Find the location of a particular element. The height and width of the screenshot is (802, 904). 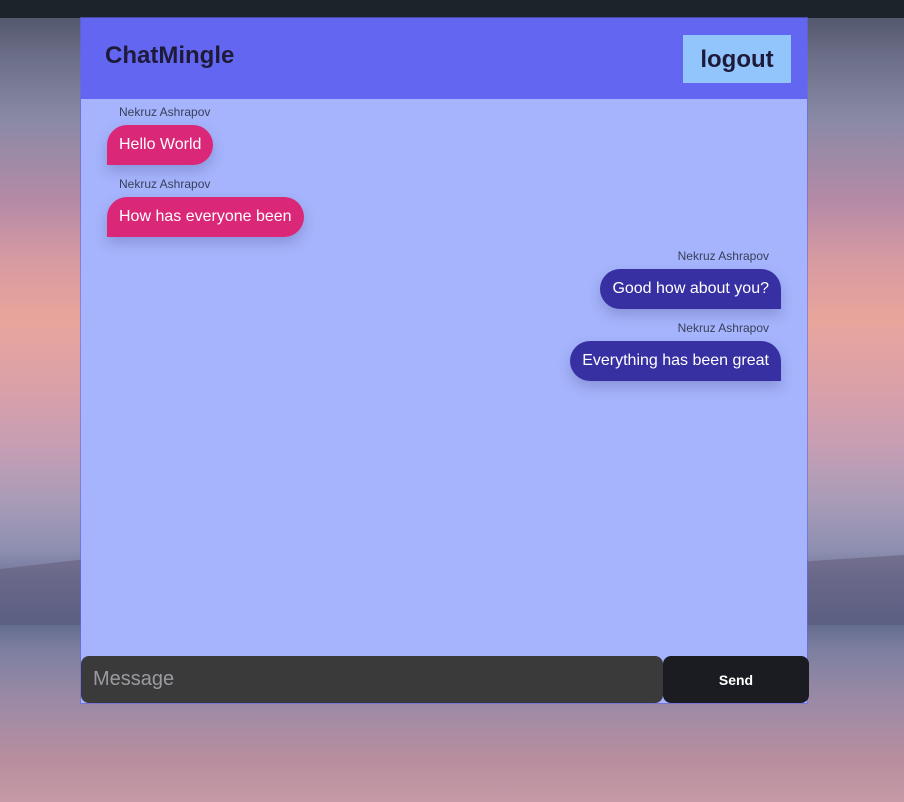

message-input is located at coordinates (372, 679).